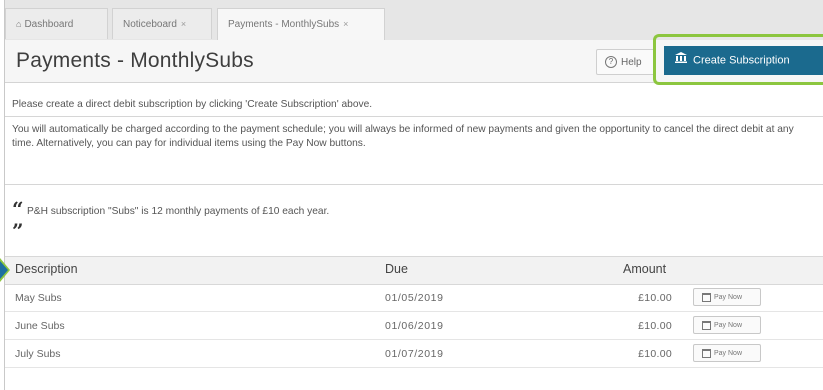 This screenshot has width=823, height=390. I want to click on tab-dashboard: ⌂ Dashboard, so click(56, 23).